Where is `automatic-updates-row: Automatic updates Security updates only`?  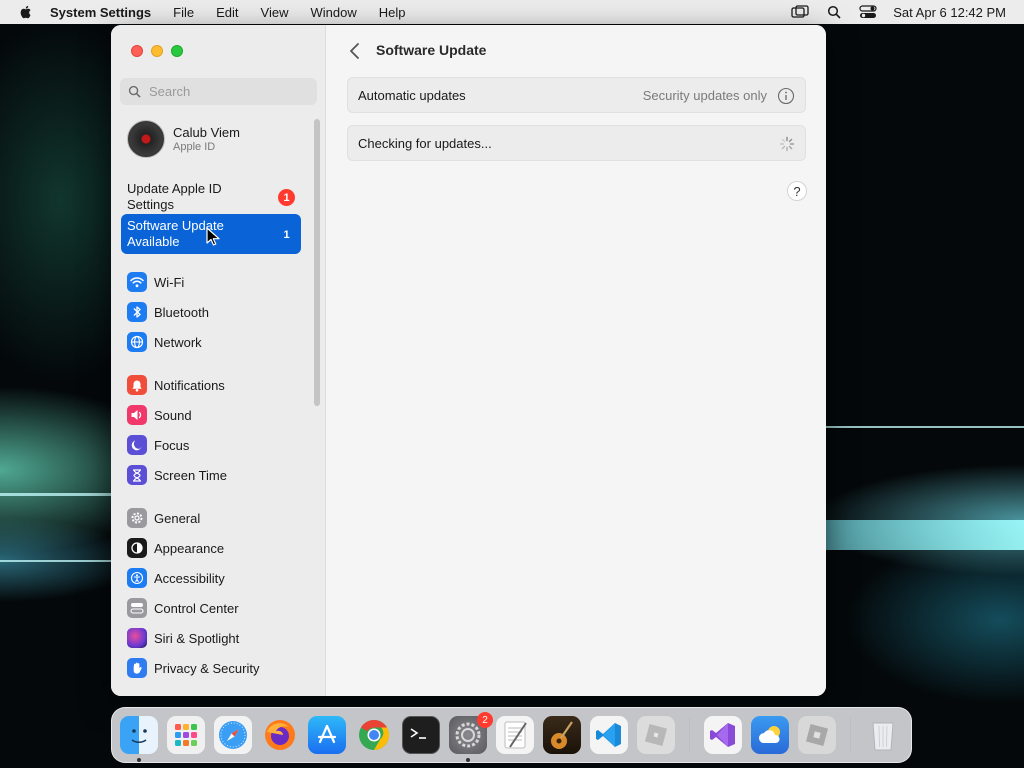 automatic-updates-row: Automatic updates Security updates only is located at coordinates (576, 95).